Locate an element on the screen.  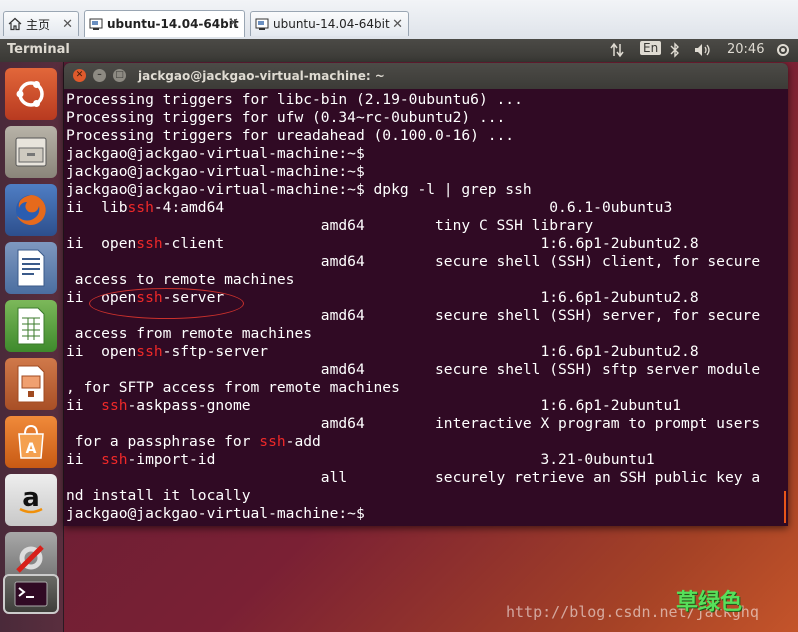
terminal-line: for a passphrase for ssh-add is located at coordinates (426, 442).